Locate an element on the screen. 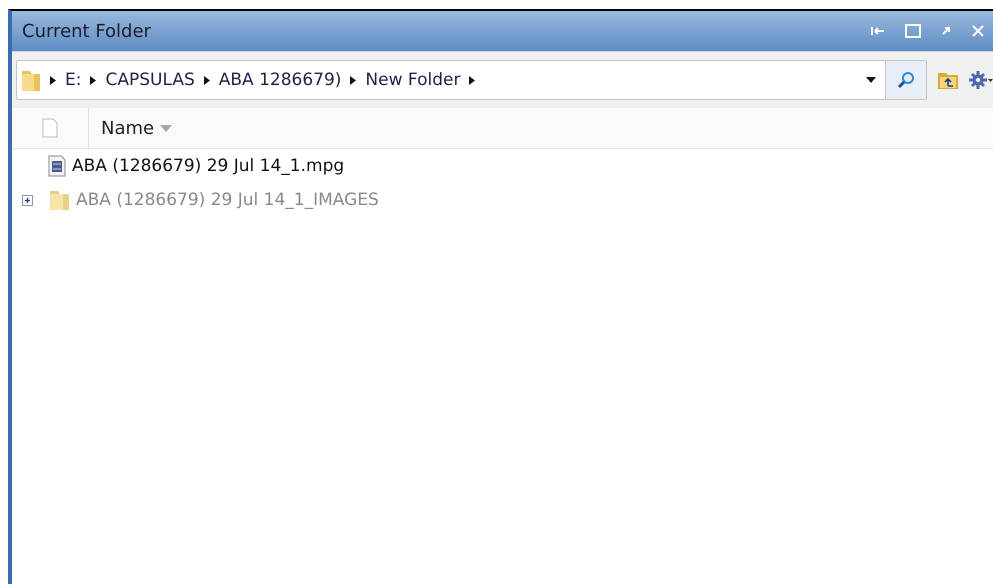  folder-up-icon is located at coordinates (948, 80).